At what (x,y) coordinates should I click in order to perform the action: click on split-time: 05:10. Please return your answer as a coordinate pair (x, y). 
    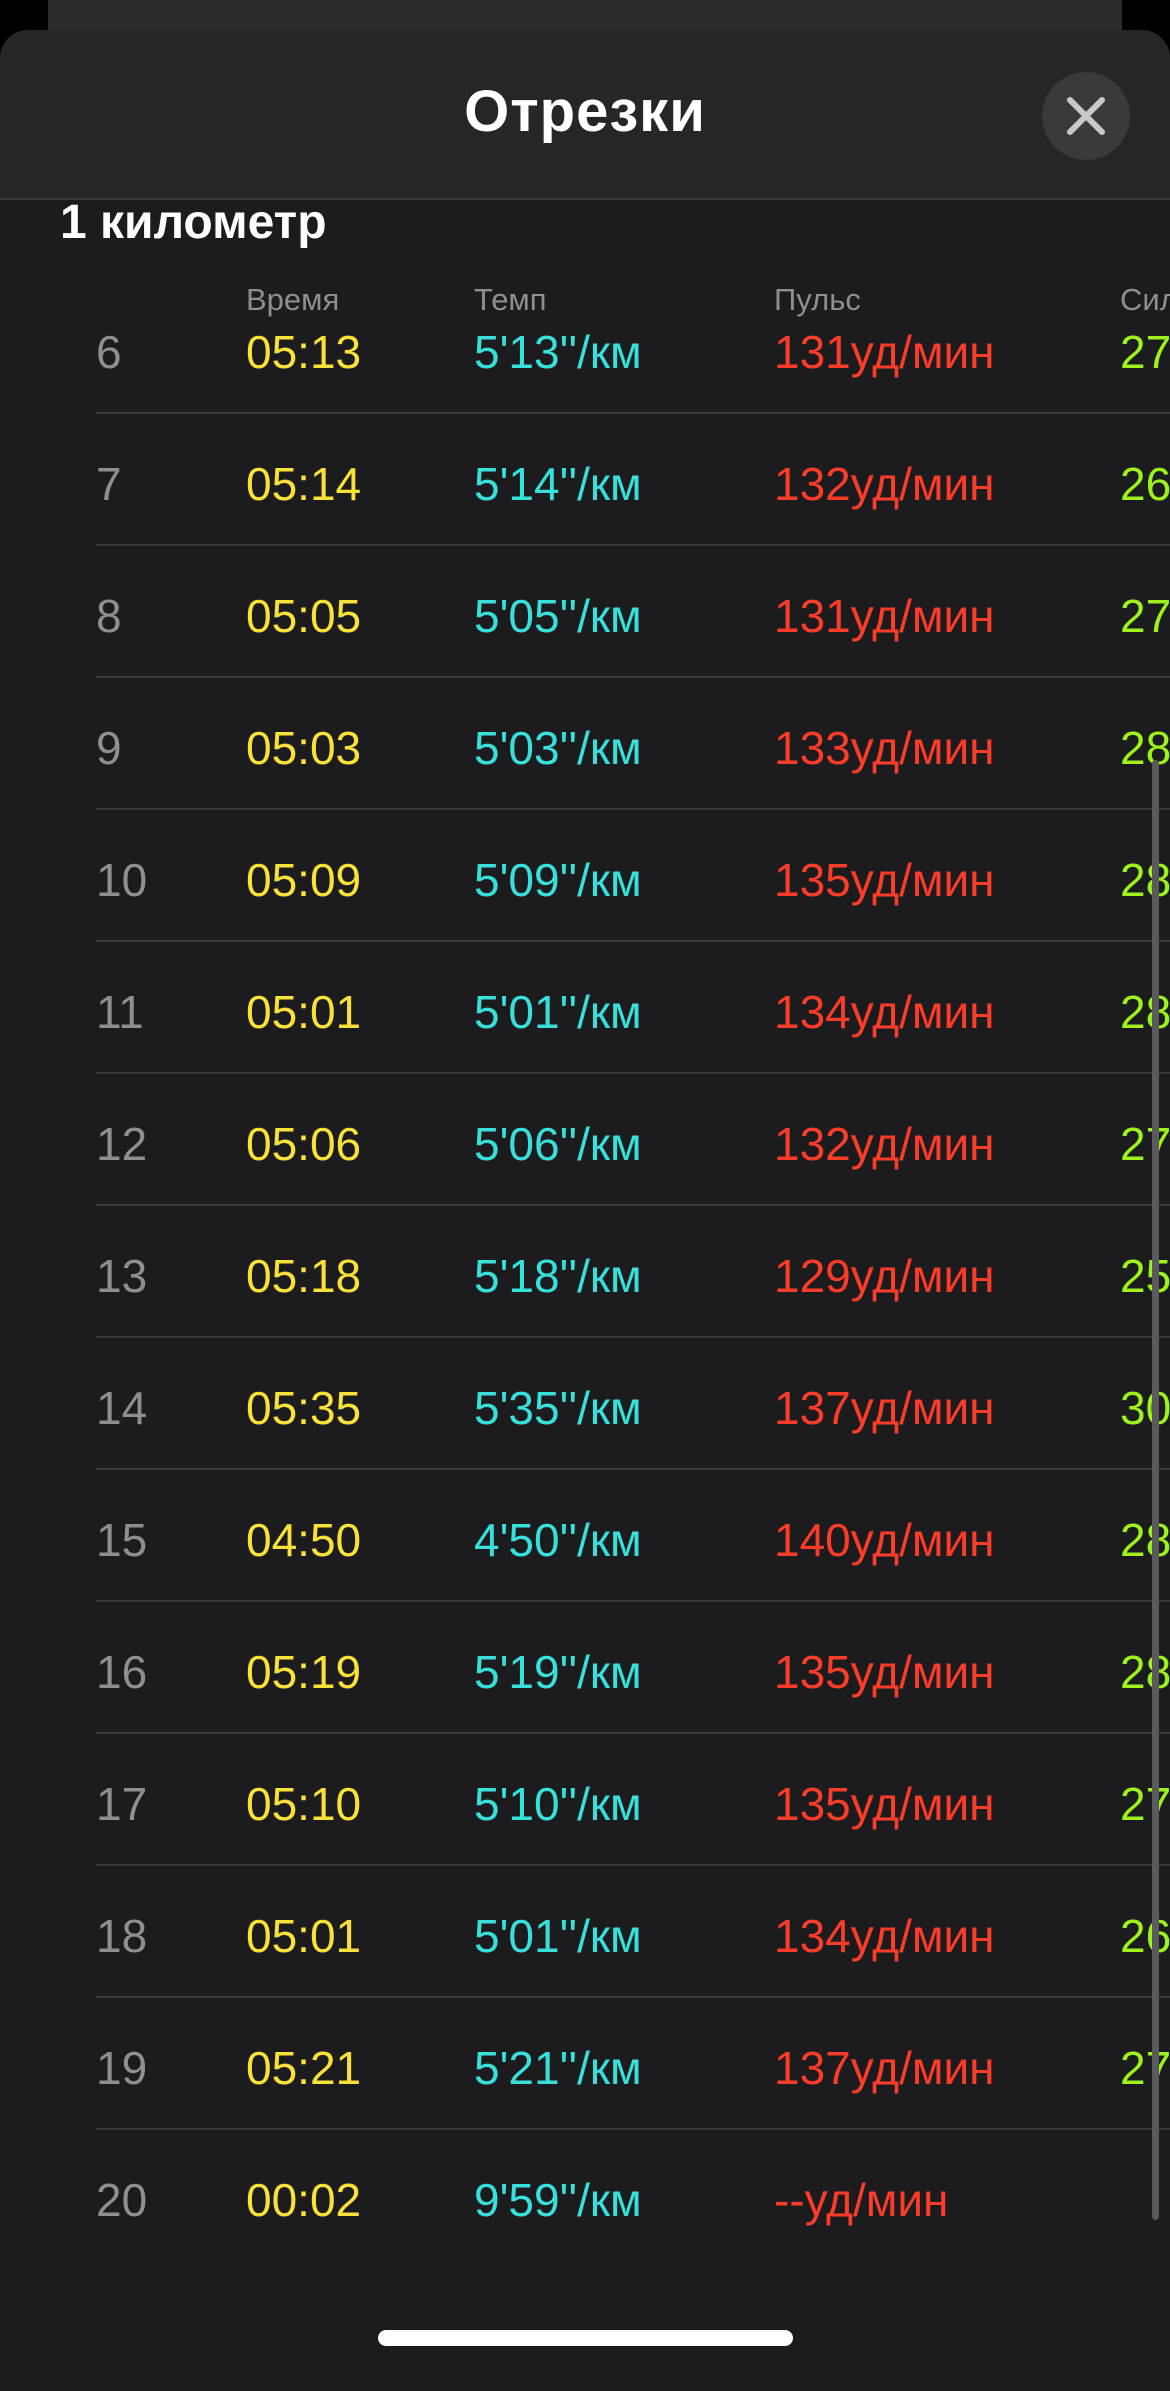
    Looking at the image, I should click on (304, 1804).